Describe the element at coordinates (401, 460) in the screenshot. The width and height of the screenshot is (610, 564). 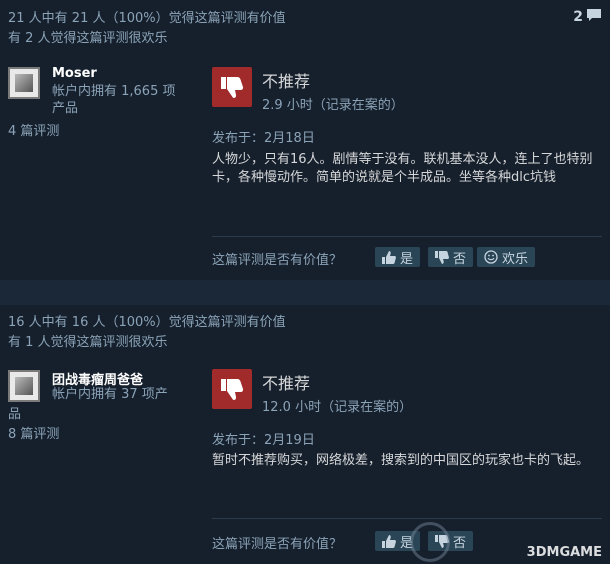
I see `review-text: 暂时不推荐购买，网络极差，搜索到的中国区的玩家也卡的飞起。` at that location.